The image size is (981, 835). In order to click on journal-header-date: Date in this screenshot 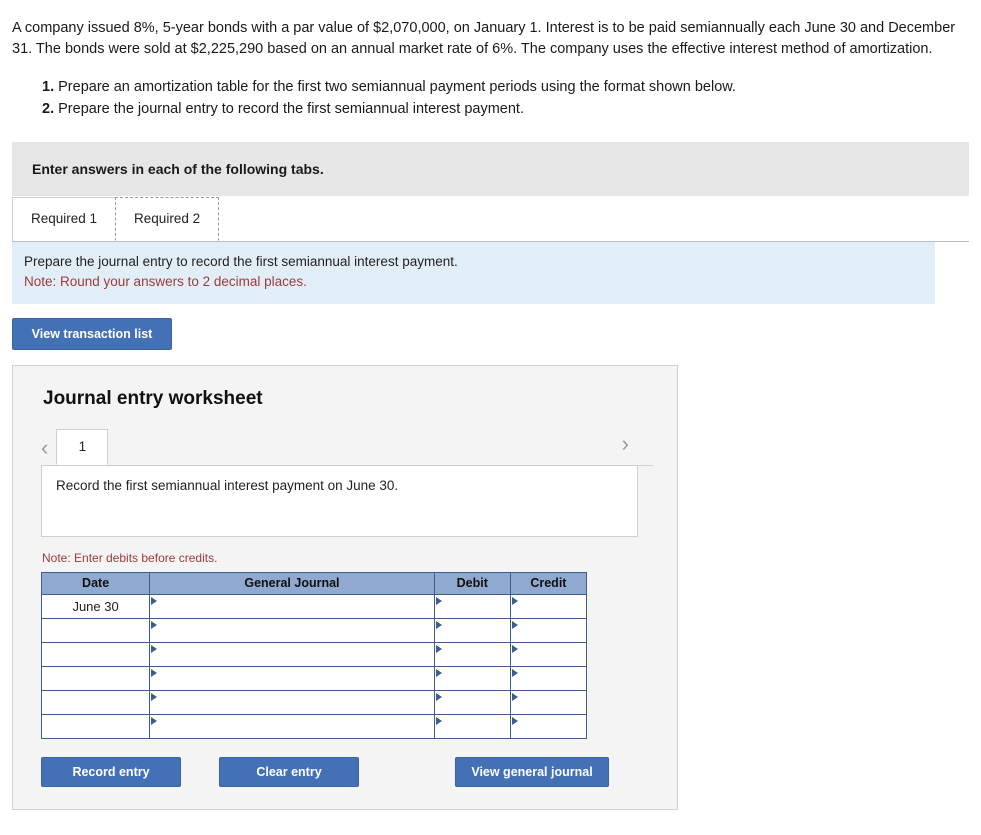, I will do `click(95, 583)`.